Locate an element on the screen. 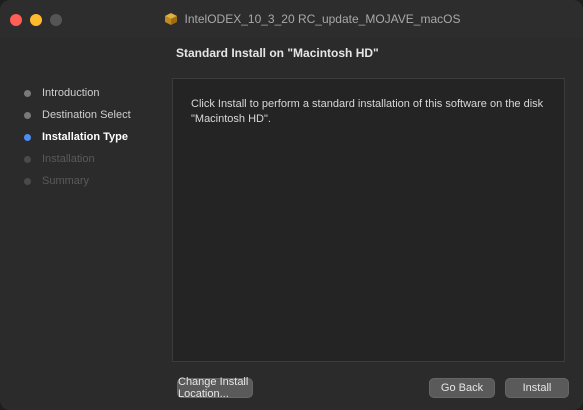 The height and width of the screenshot is (410, 583). step-label: Installation Type is located at coordinates (85, 137).